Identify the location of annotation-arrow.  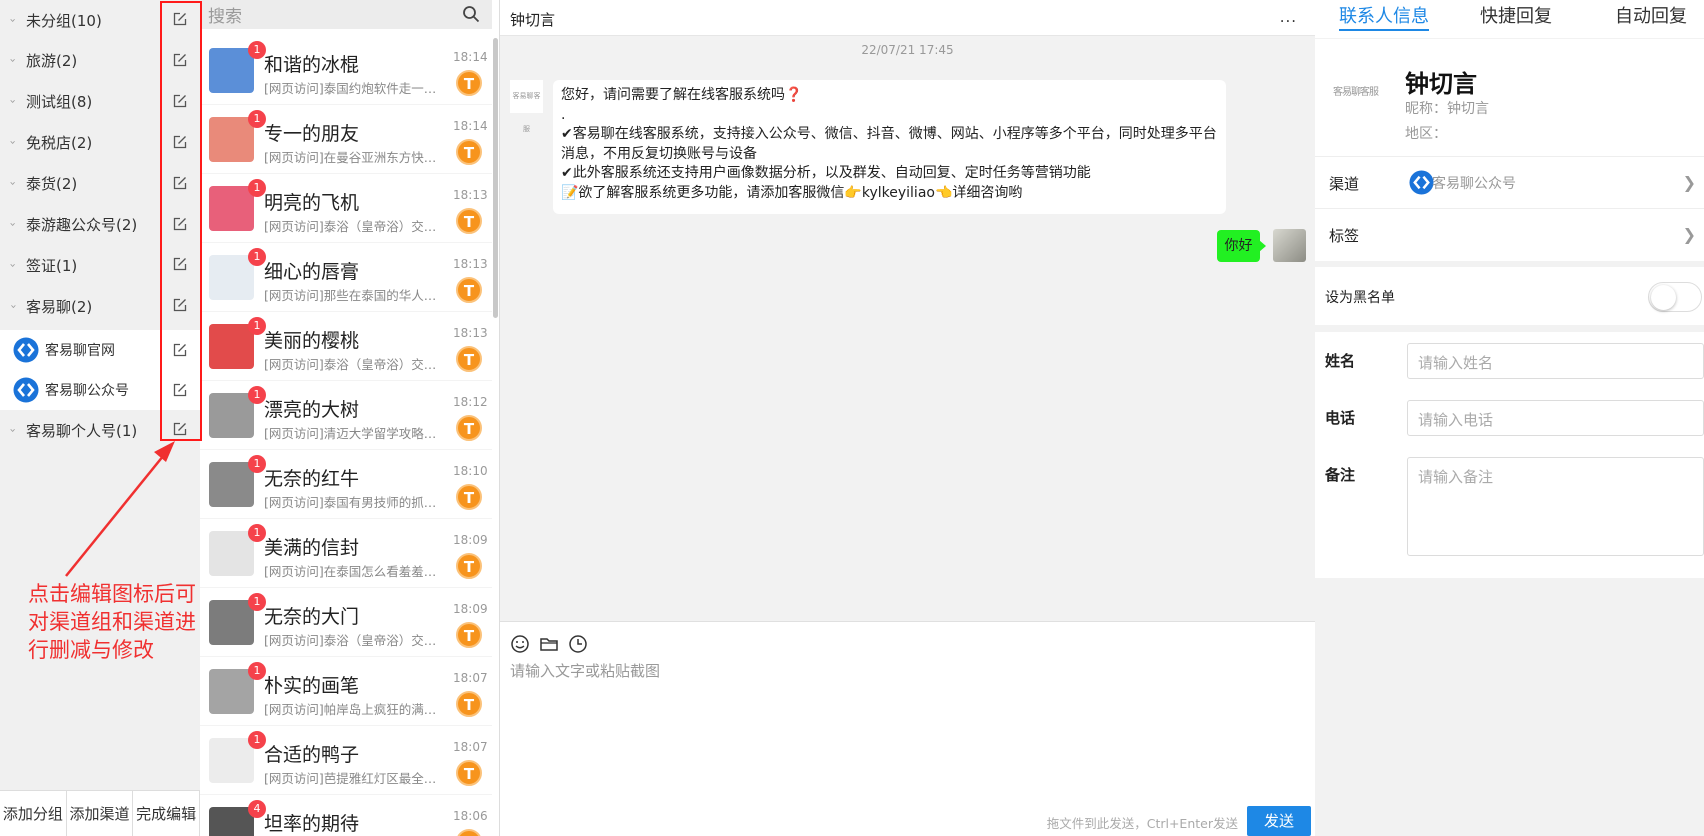
(120, 509).